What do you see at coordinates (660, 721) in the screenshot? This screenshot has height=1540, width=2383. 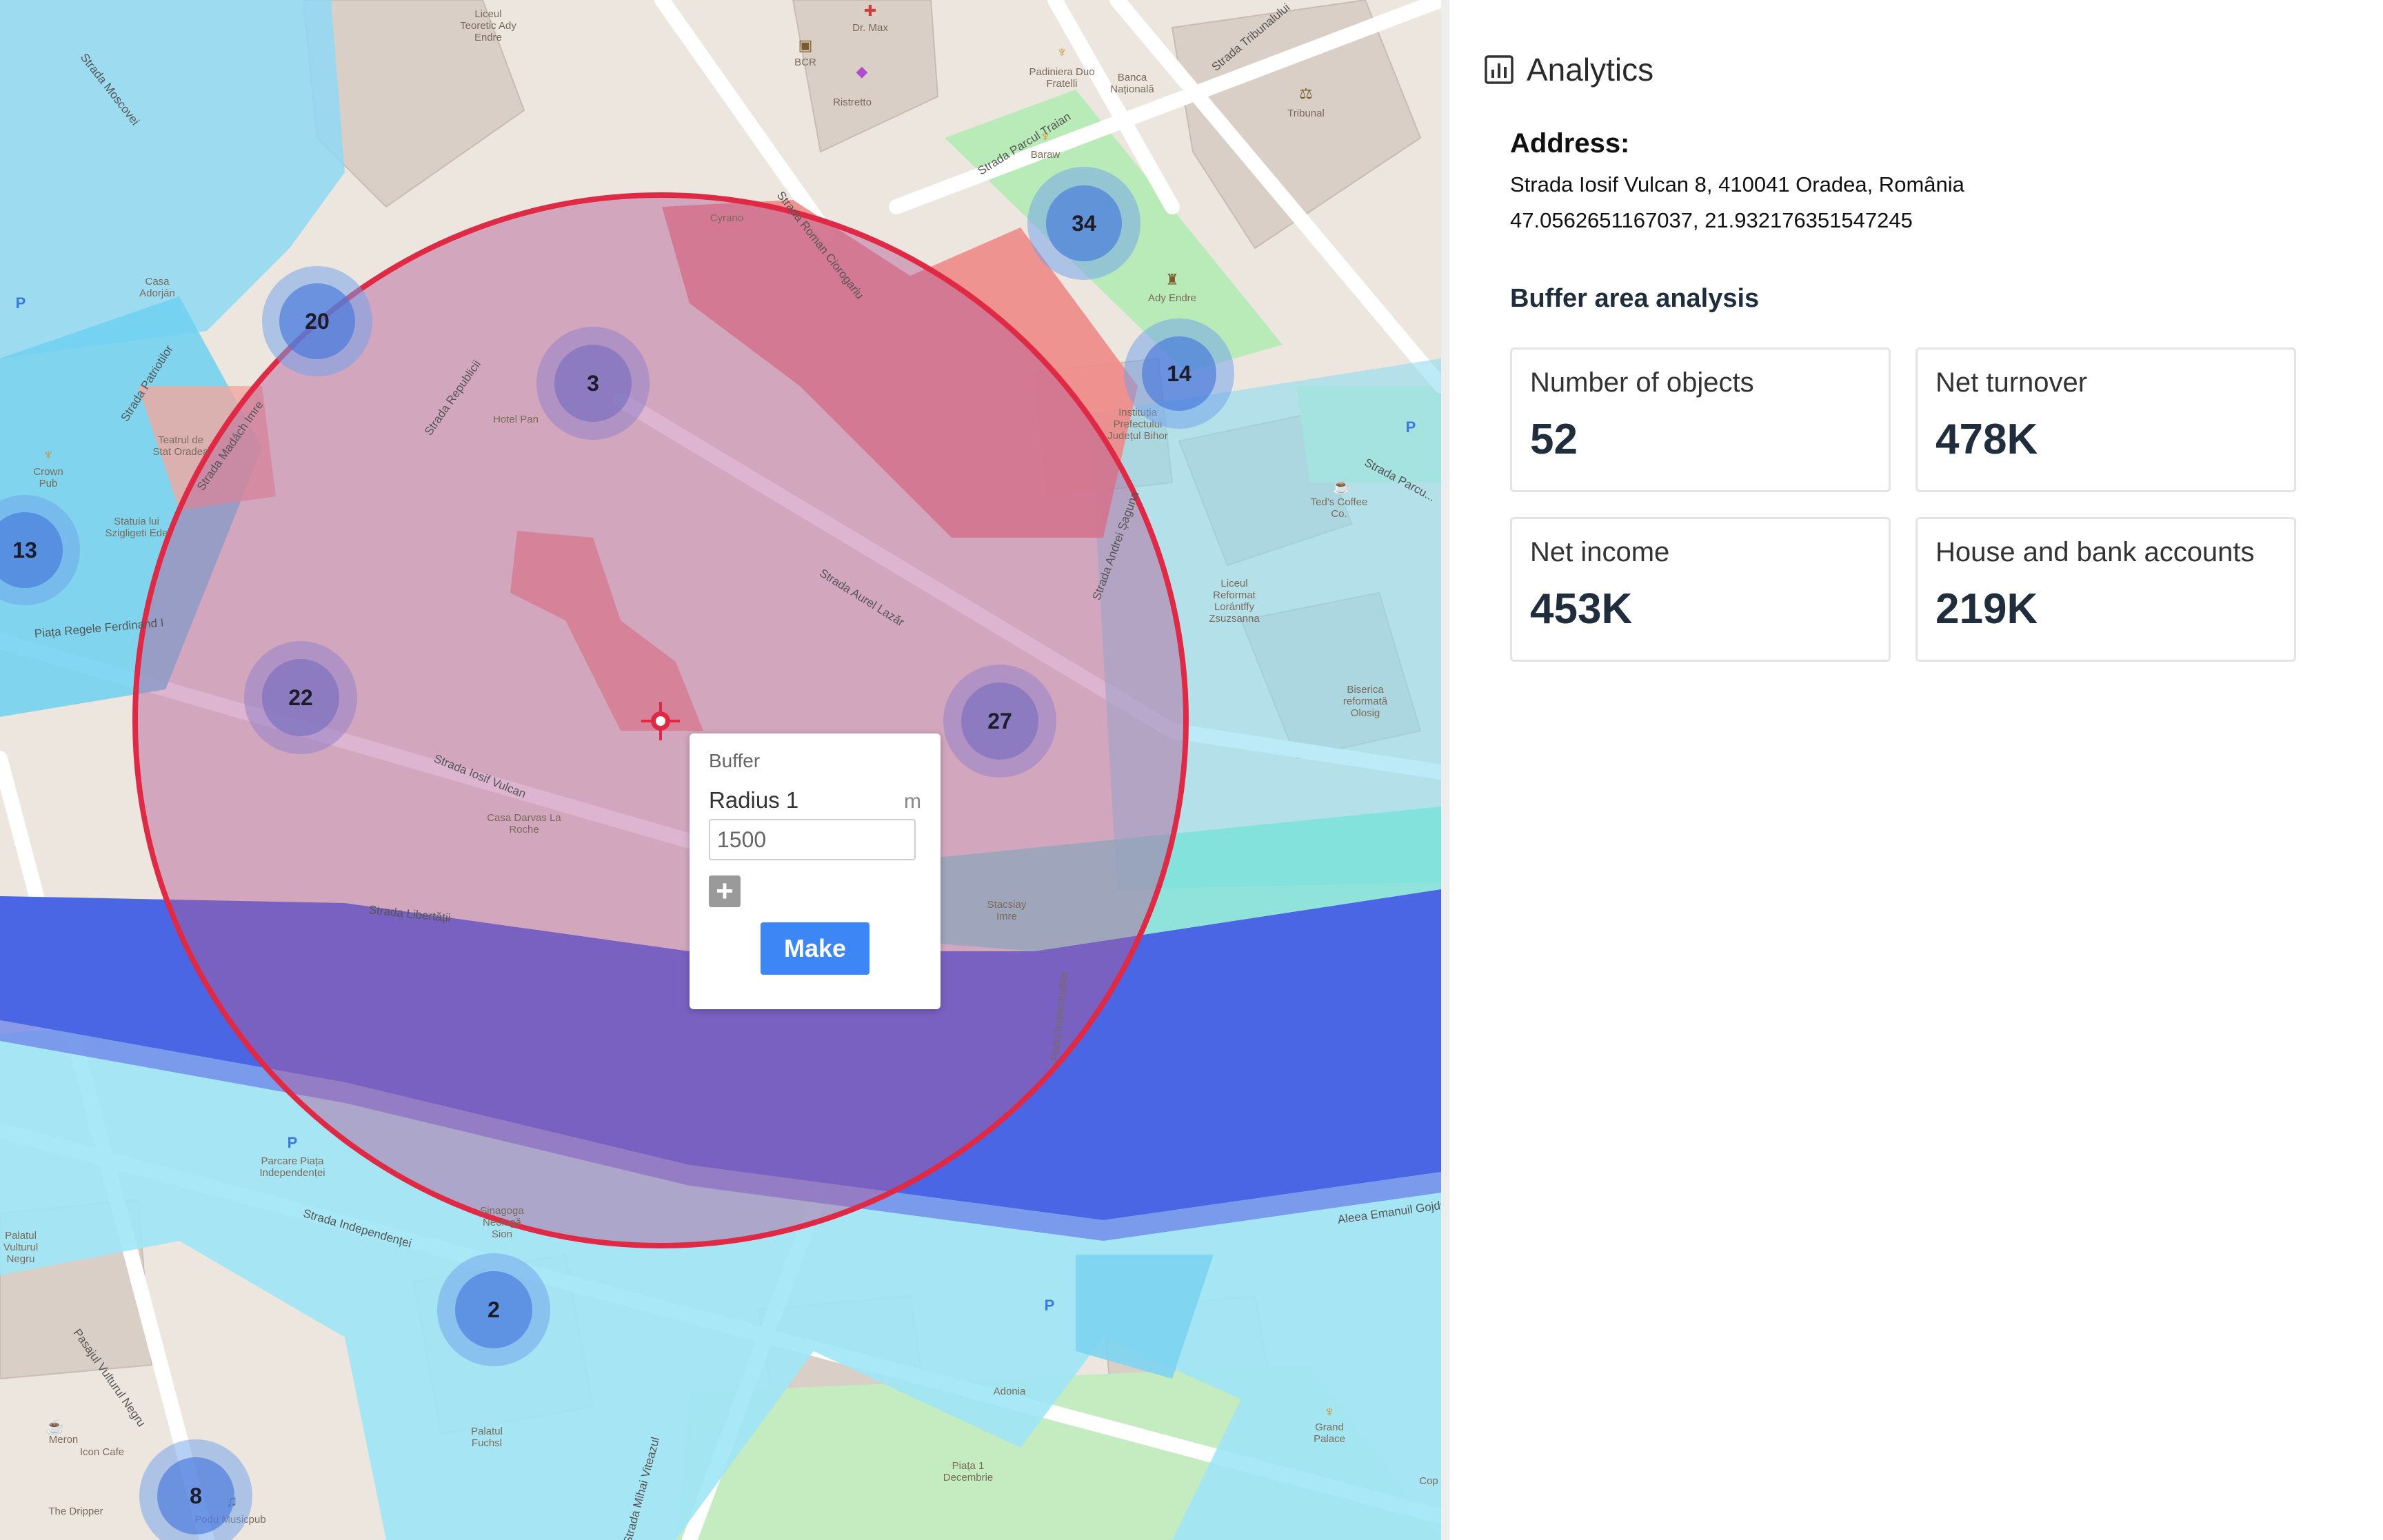 I see `location-target-icon` at bounding box center [660, 721].